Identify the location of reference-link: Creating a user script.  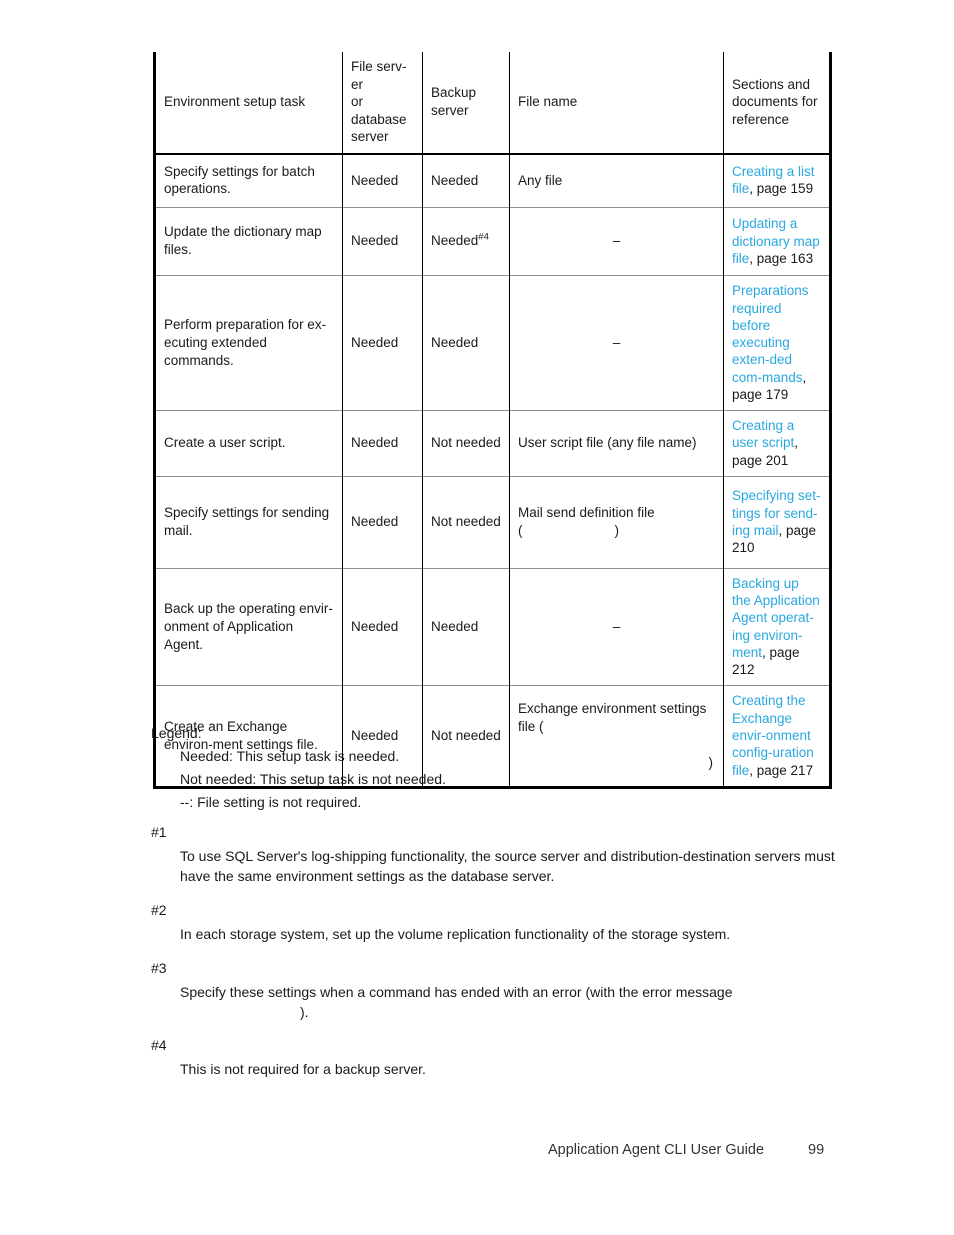
(763, 434).